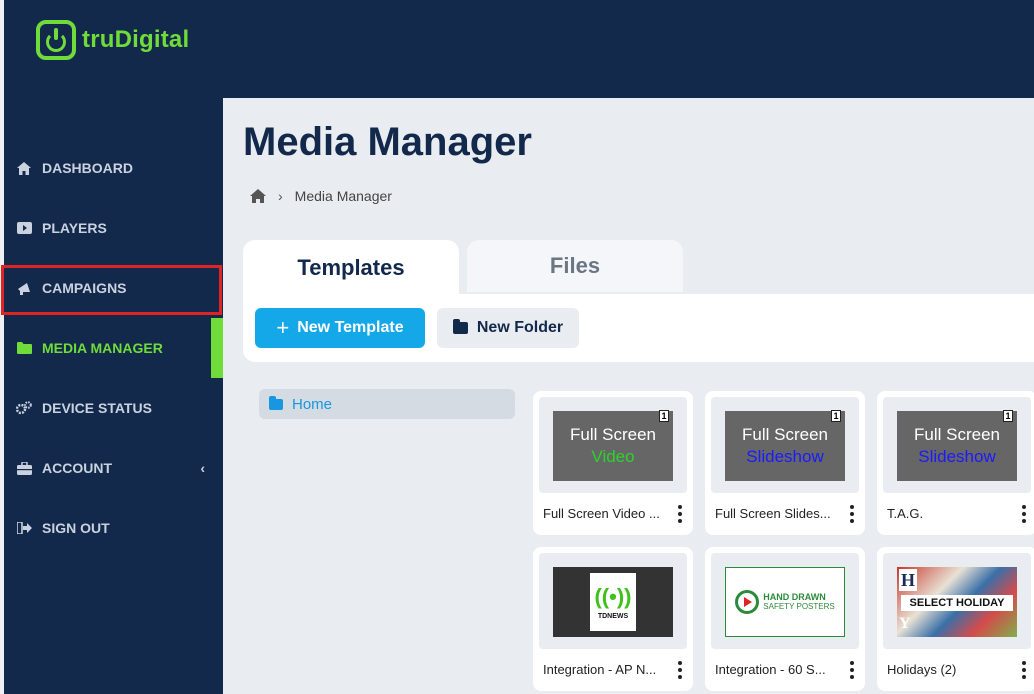 Image resolution: width=1034 pixels, height=694 pixels. Describe the element at coordinates (113, 468) in the screenshot. I see `sidebar-item-account: ACCOUNT ‹` at that location.